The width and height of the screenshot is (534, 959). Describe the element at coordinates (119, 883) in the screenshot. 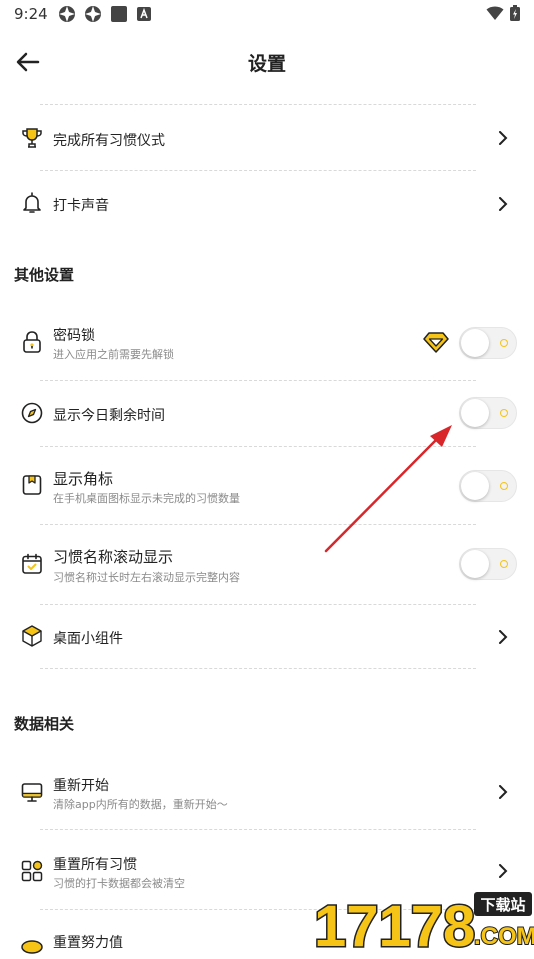

I see `row-subtitle: 习惯的打卡数据都会被清空` at that location.